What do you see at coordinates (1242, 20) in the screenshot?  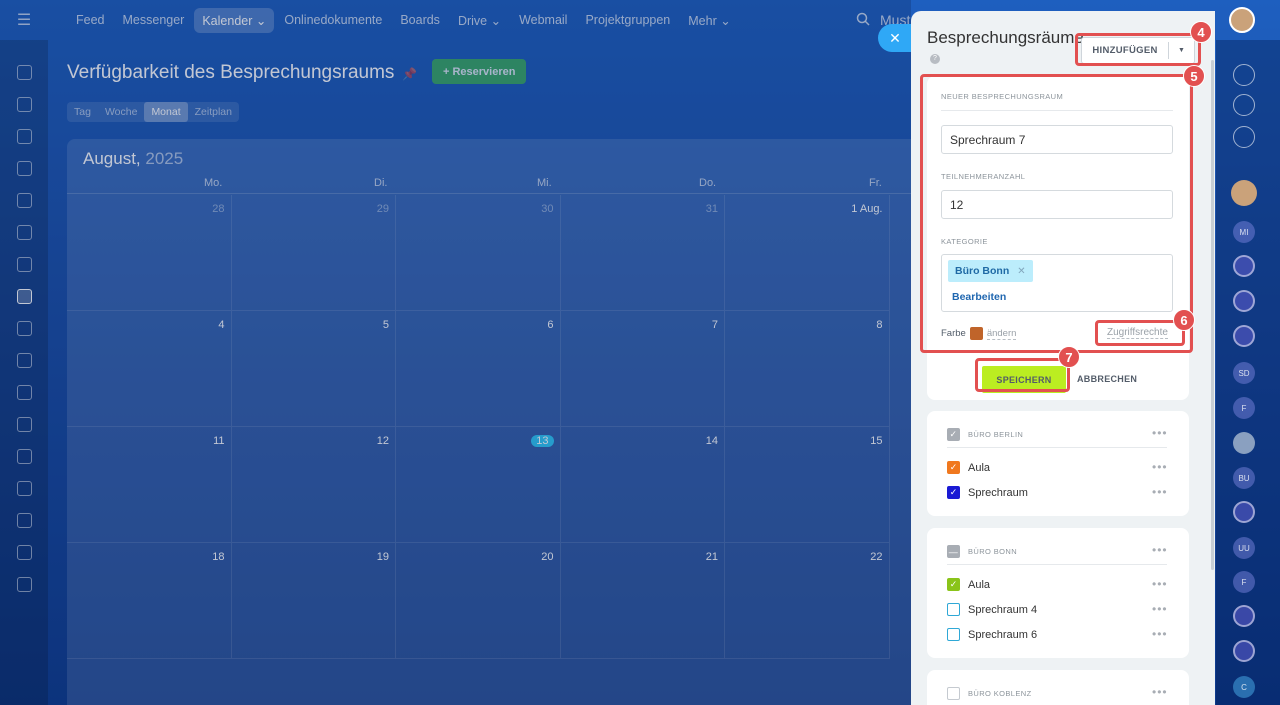 I see `user-avatar` at bounding box center [1242, 20].